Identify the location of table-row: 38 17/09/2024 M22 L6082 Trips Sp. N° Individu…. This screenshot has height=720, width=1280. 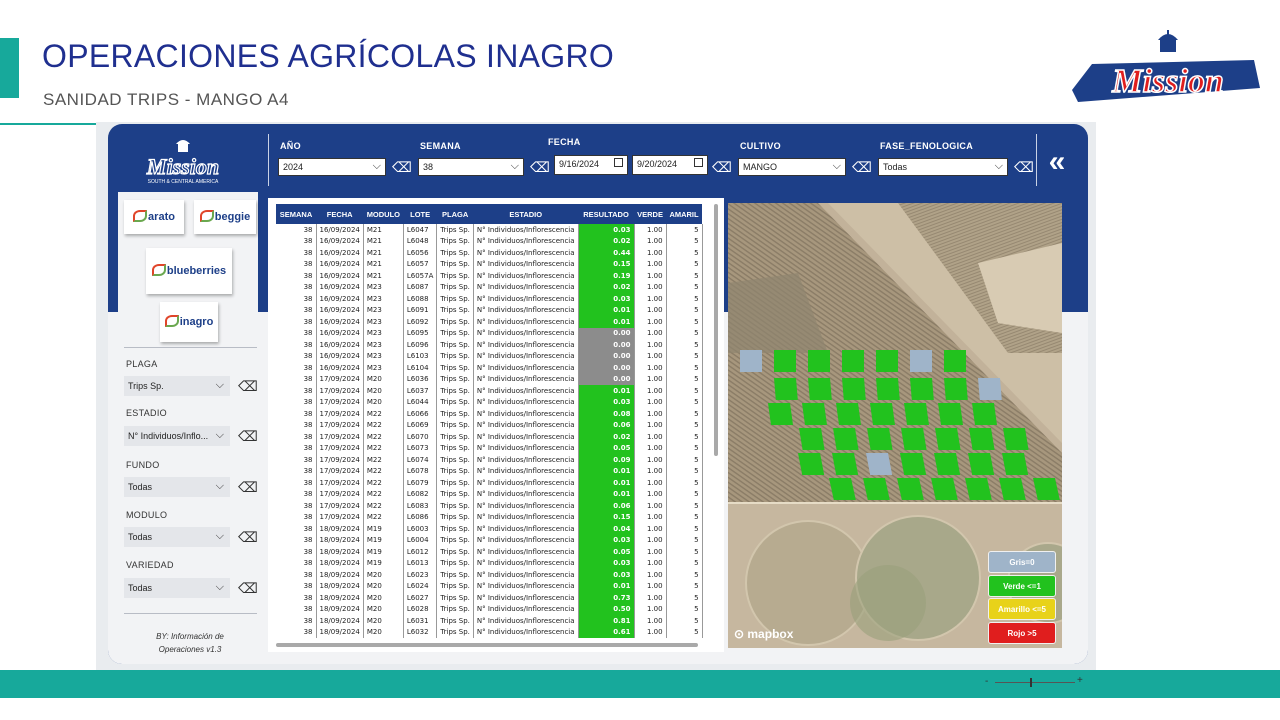
(489, 494).